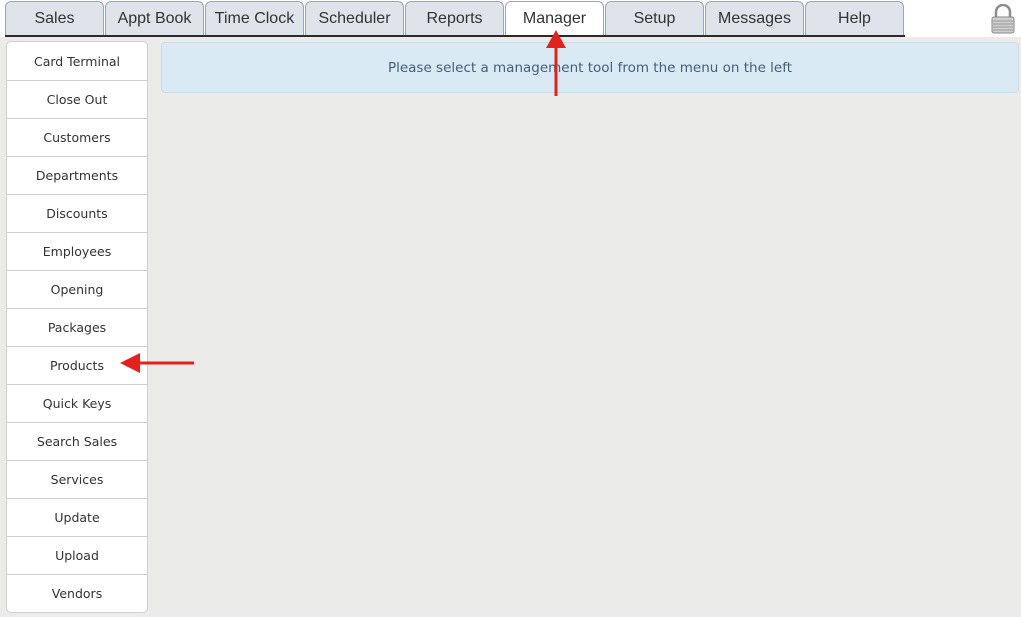  Describe the element at coordinates (154, 18) in the screenshot. I see `tab-appt-book: Appt Book` at that location.